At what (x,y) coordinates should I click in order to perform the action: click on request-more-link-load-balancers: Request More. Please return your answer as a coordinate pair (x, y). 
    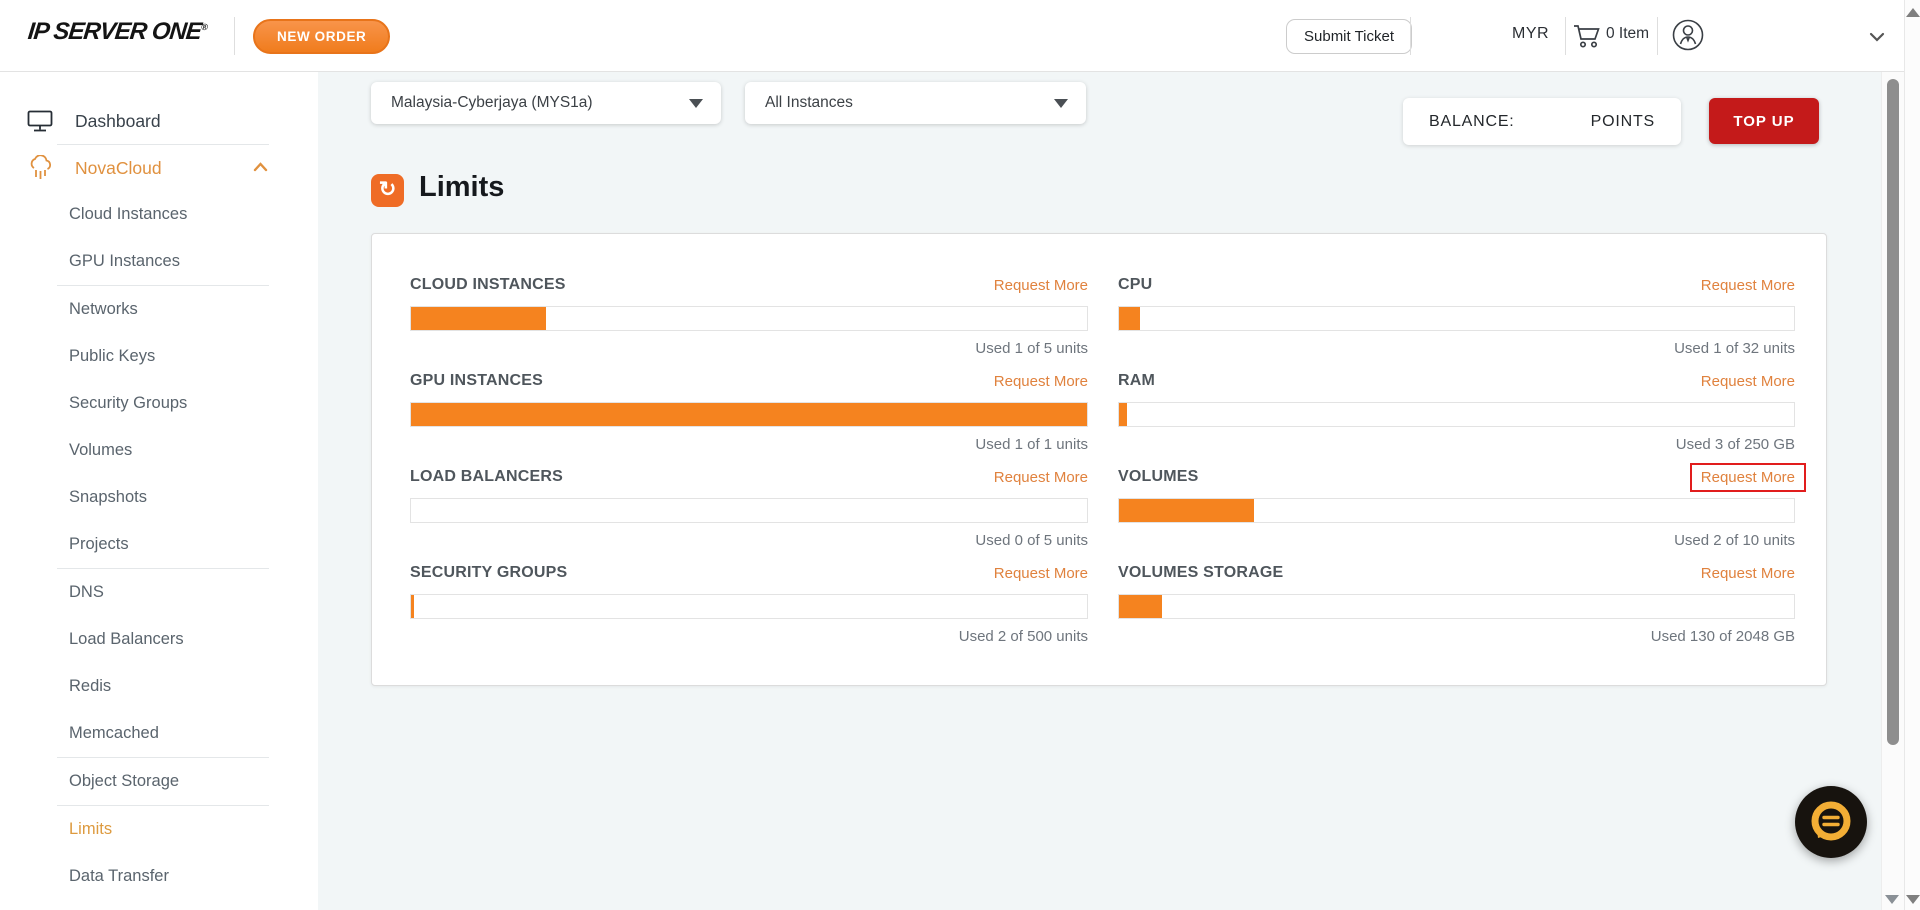
    Looking at the image, I should click on (1041, 477).